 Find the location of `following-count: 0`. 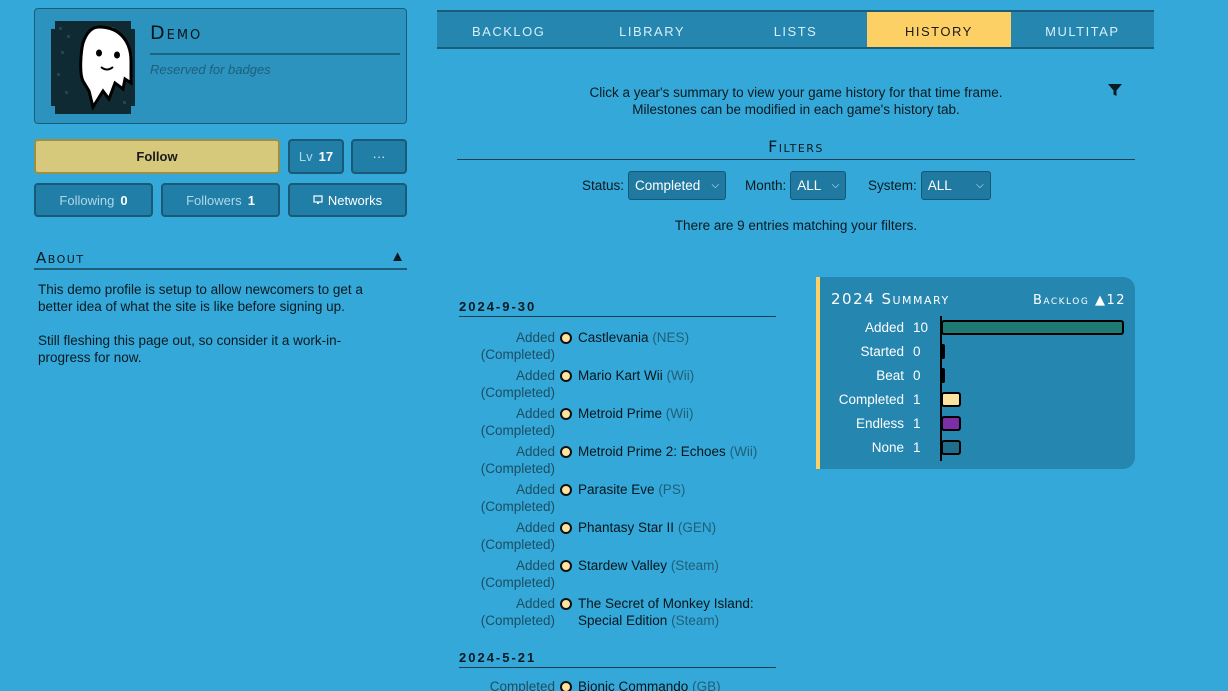

following-count: 0 is located at coordinates (124, 200).